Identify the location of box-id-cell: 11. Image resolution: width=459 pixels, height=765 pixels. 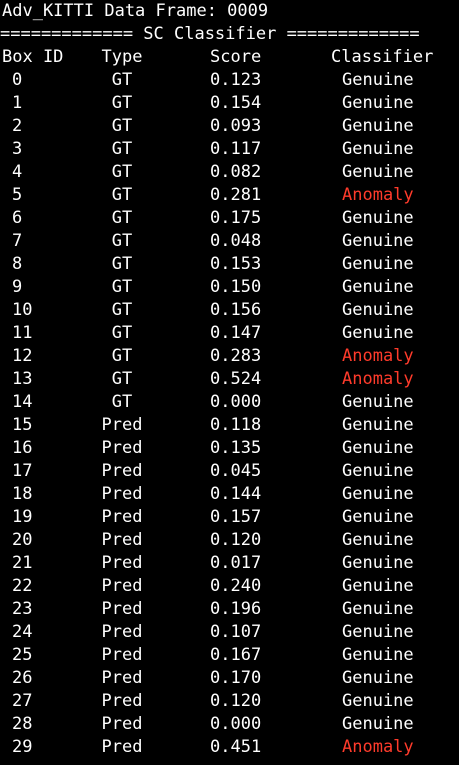
(22, 333).